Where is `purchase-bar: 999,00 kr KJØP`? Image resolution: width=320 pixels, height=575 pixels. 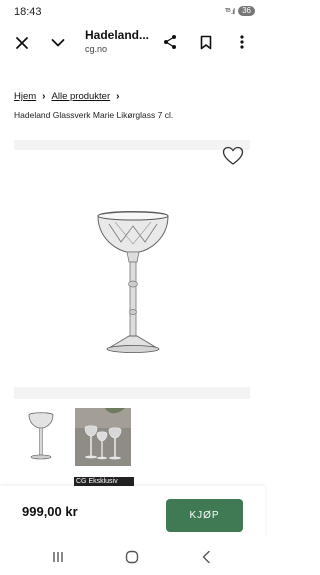
purchase-bar: 999,00 kr KJØP is located at coordinates (132, 512).